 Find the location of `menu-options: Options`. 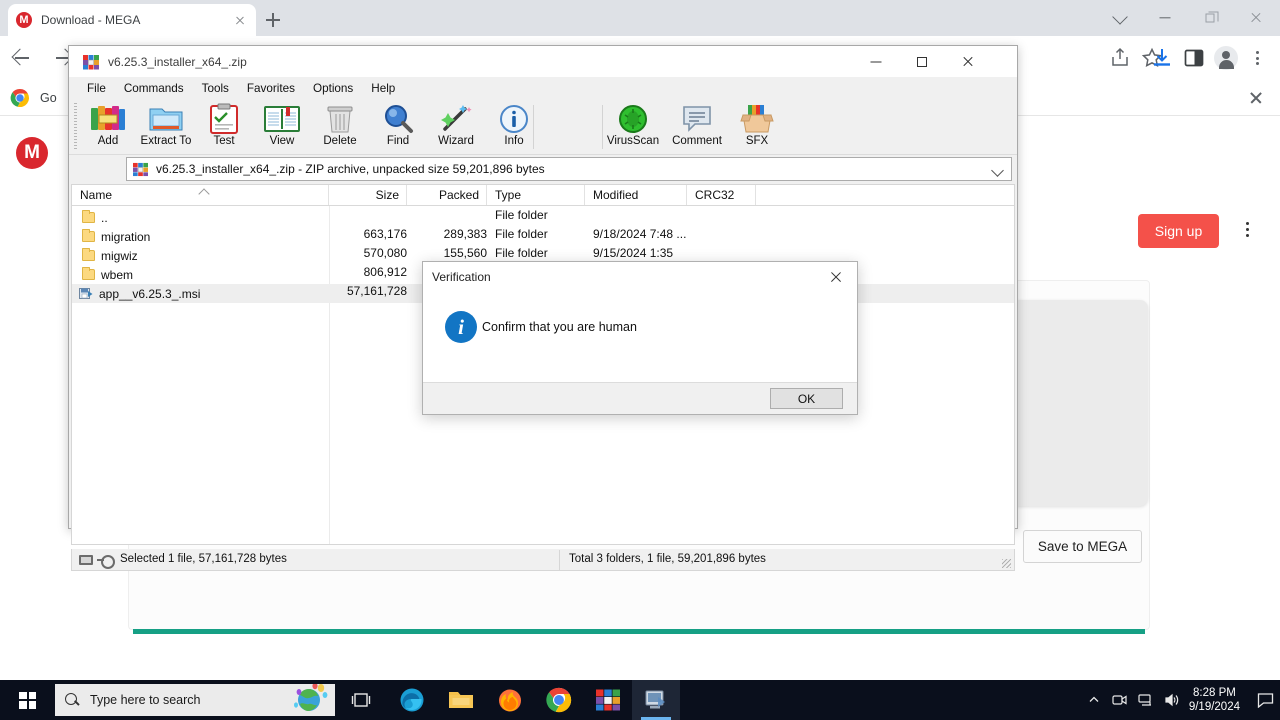

menu-options: Options is located at coordinates (333, 88).